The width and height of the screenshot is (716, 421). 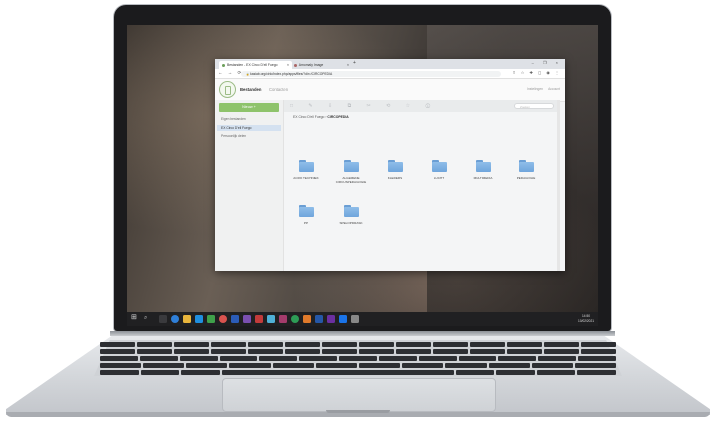 What do you see at coordinates (135, 318) in the screenshot?
I see `start-icon: ⊞` at bounding box center [135, 318].